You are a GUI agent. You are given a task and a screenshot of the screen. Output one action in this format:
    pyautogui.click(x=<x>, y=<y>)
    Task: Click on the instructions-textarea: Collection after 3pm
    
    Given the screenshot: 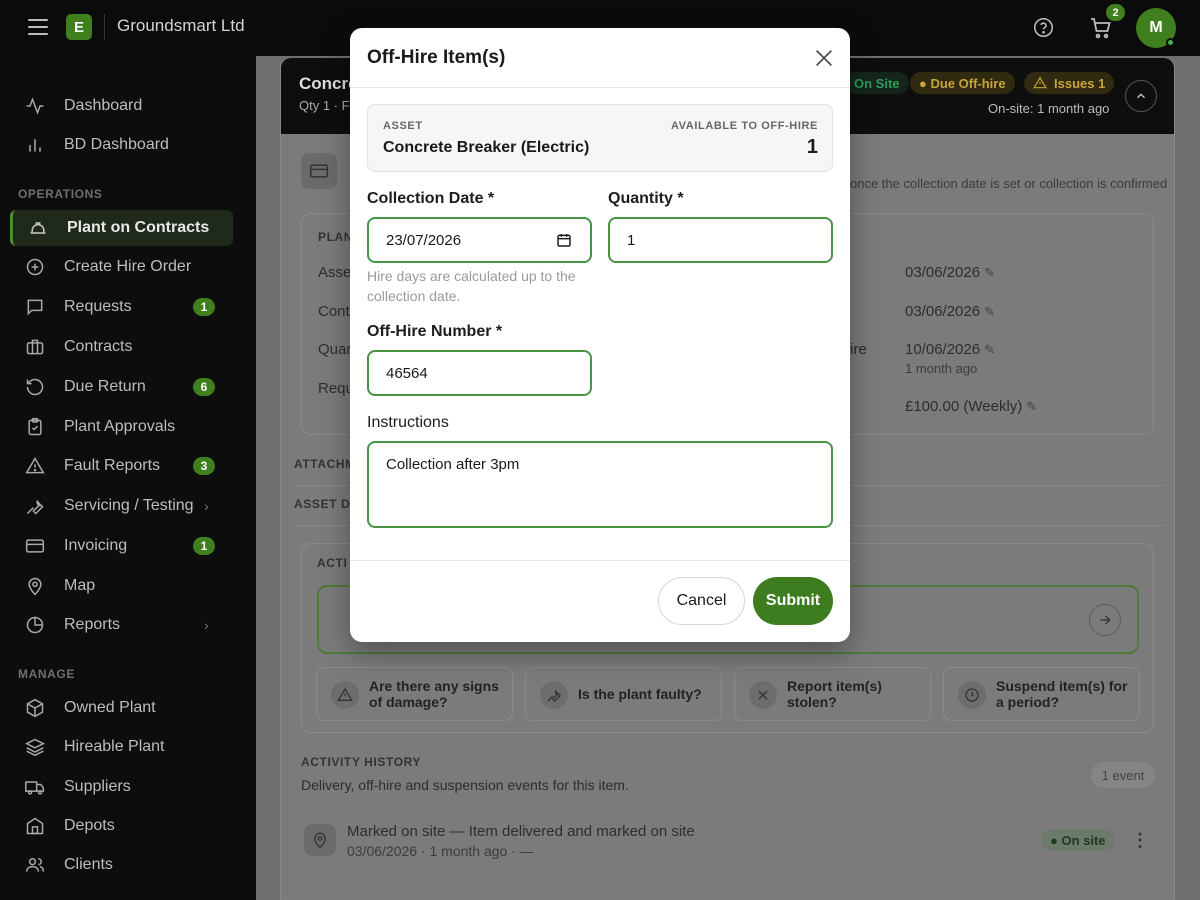 What is the action you would take?
    pyautogui.click(x=600, y=484)
    